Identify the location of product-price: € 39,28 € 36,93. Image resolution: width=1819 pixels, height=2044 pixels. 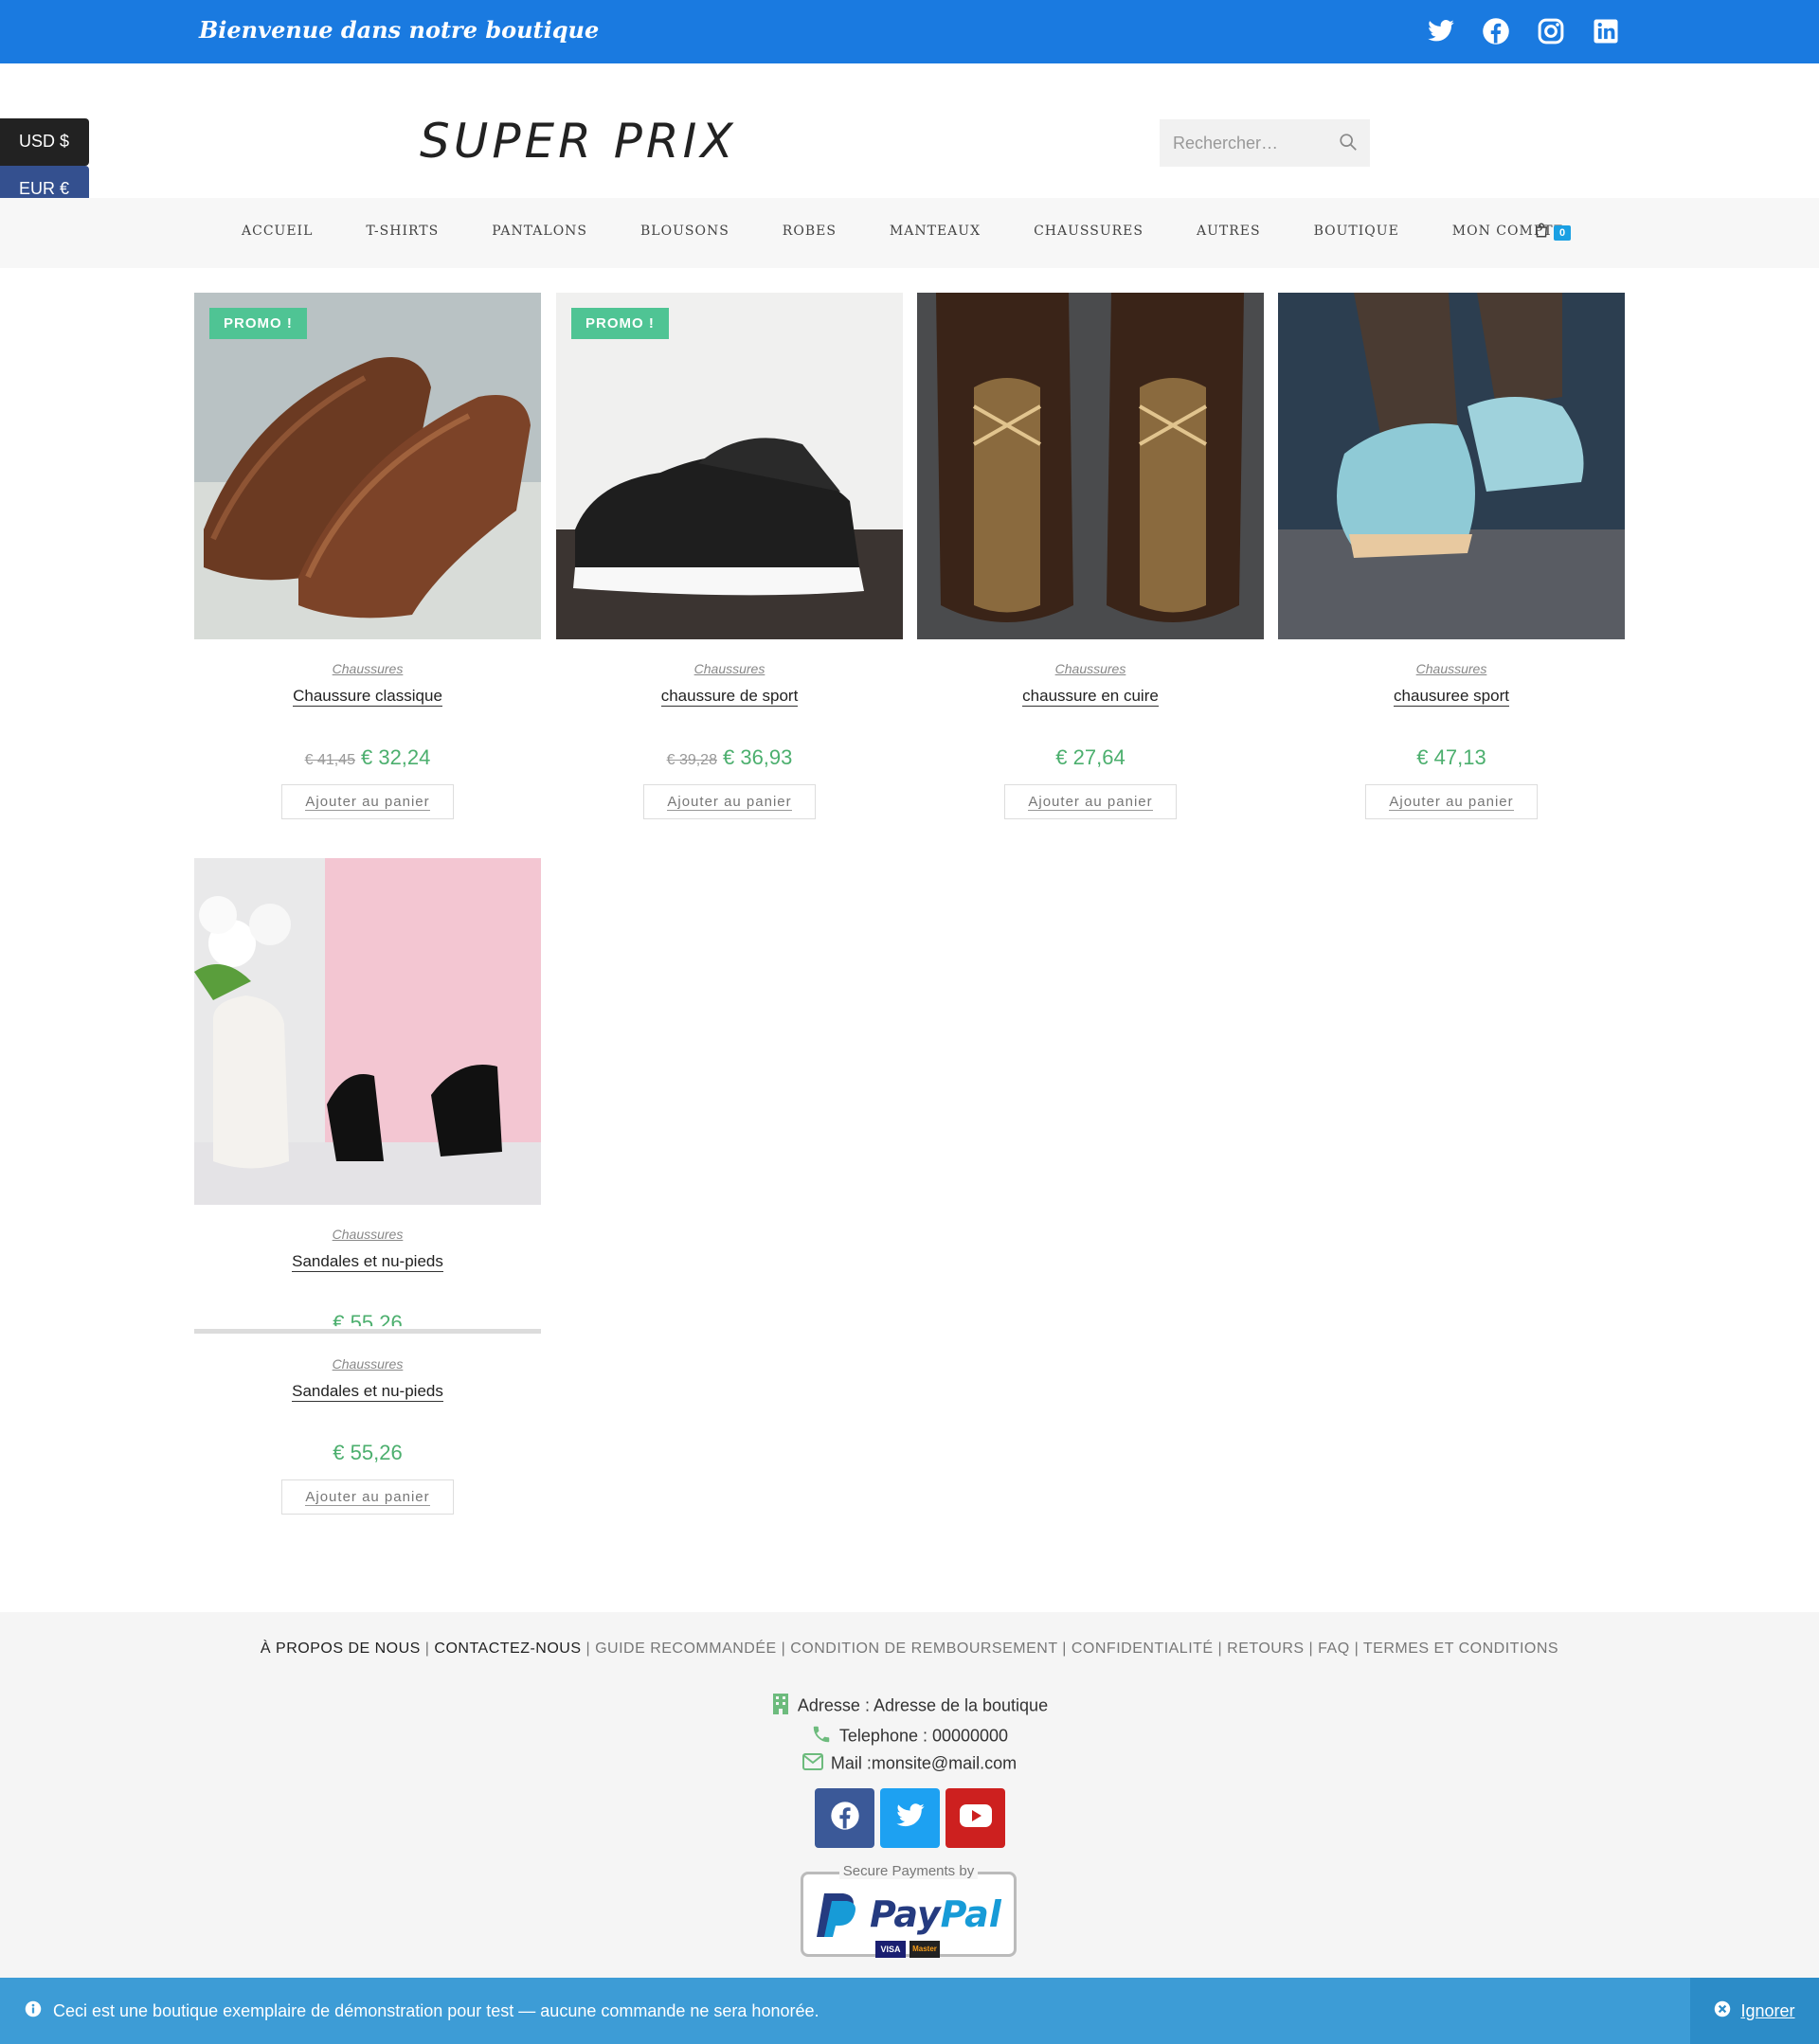
(729, 757).